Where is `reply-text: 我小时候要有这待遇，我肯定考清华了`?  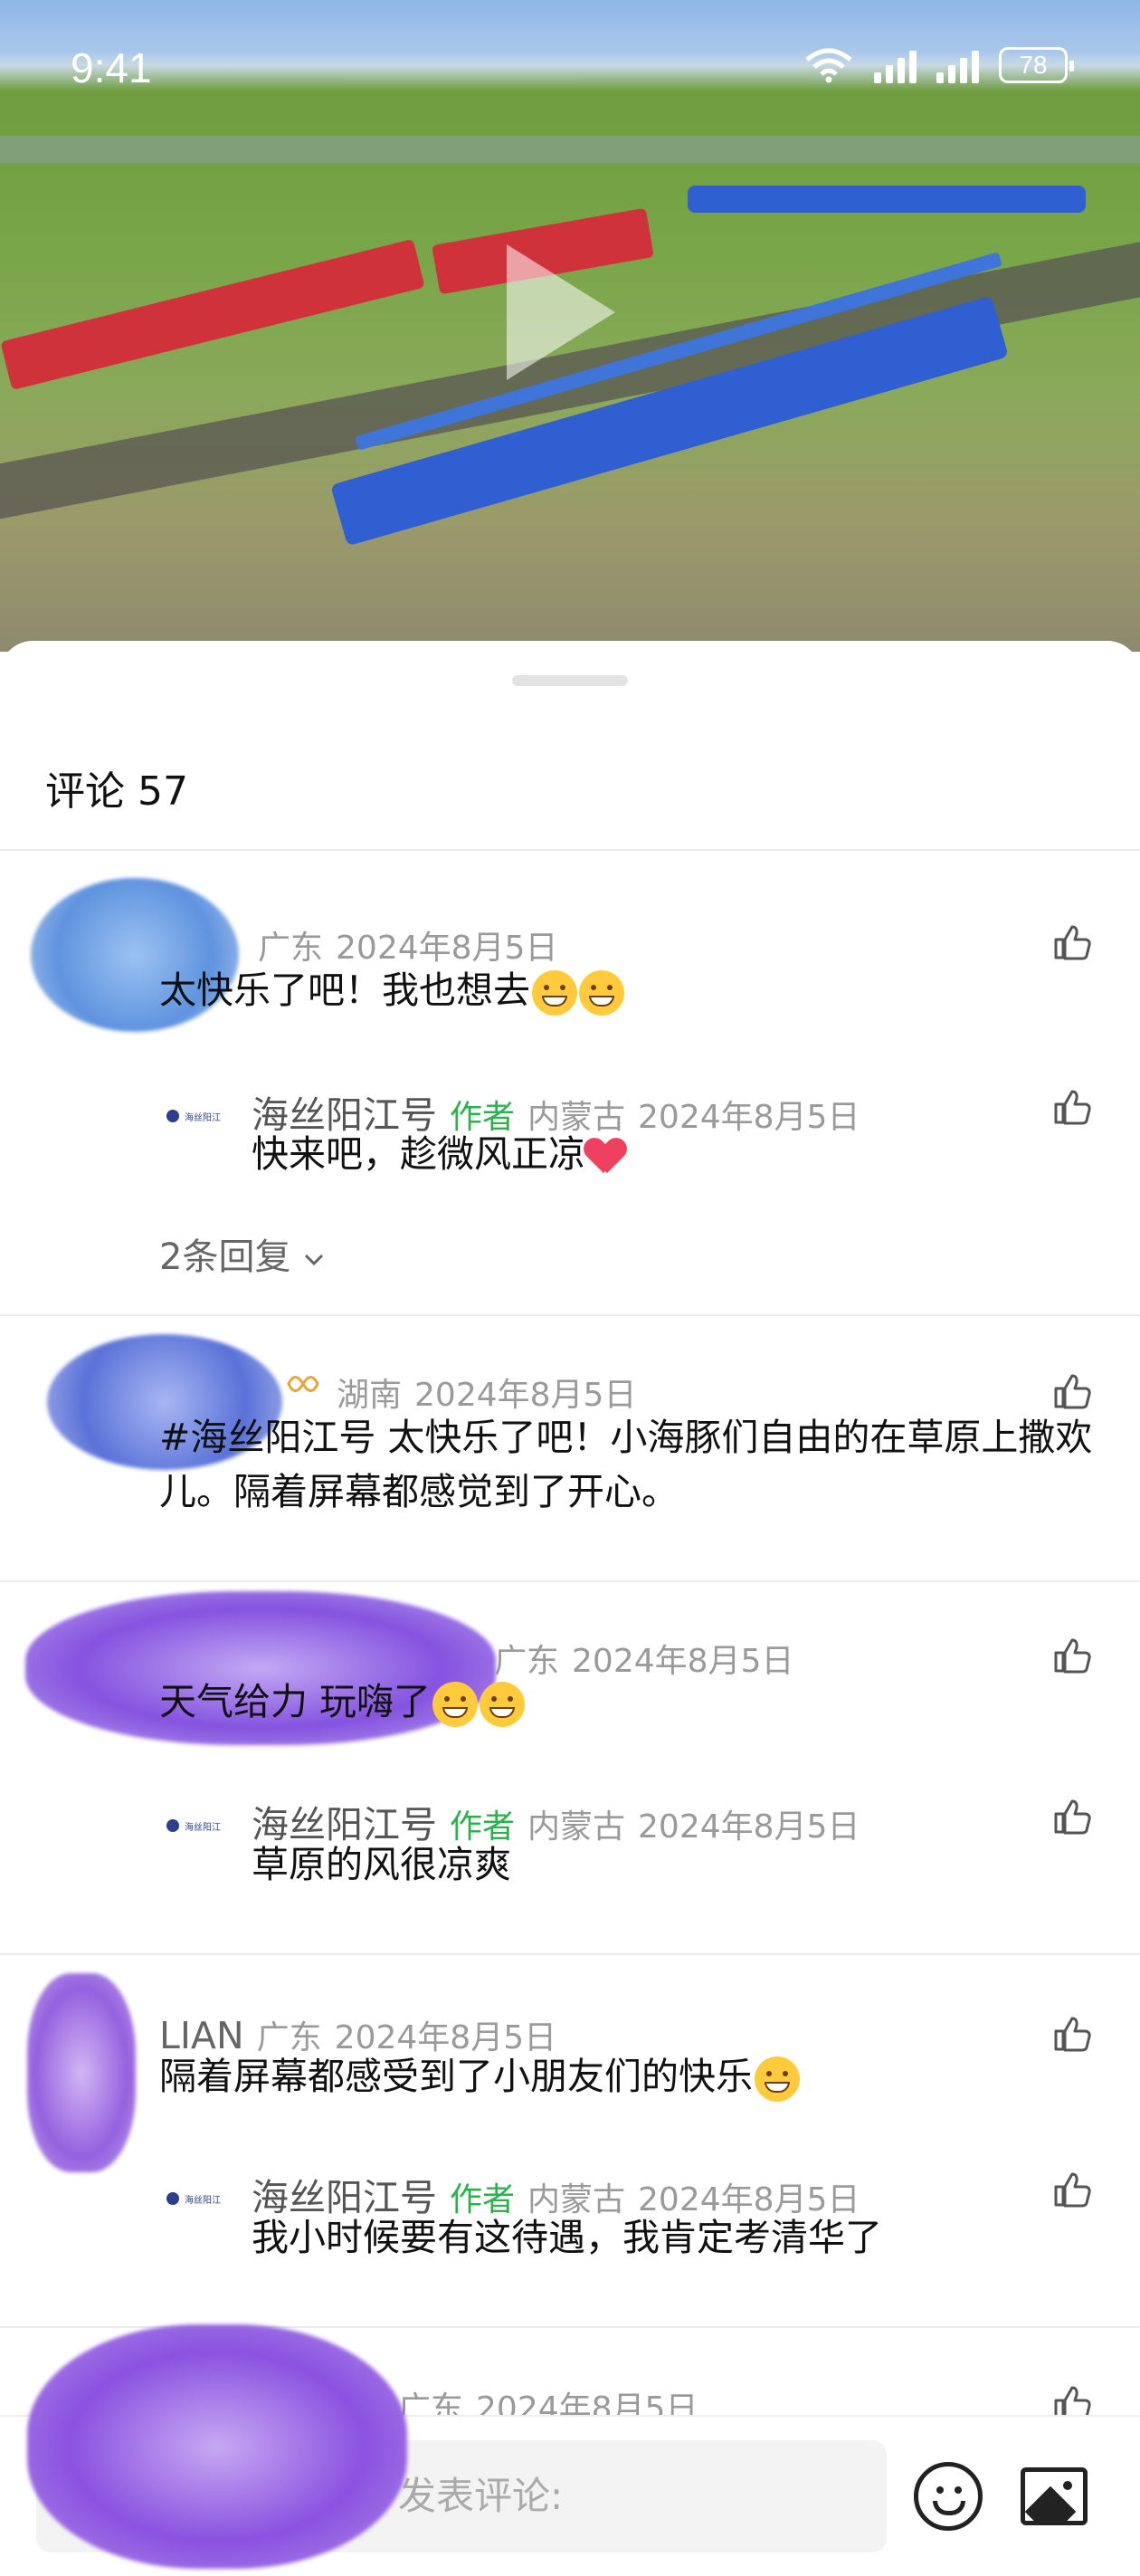
reply-text: 我小时候要有这待遇，我肯定考清华了 is located at coordinates (567, 2238).